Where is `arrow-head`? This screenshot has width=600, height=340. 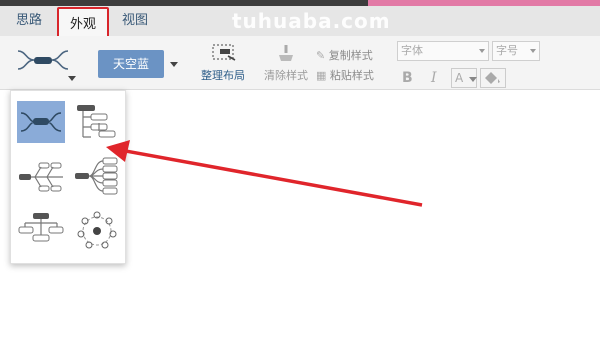
arrow-head is located at coordinates (118, 151).